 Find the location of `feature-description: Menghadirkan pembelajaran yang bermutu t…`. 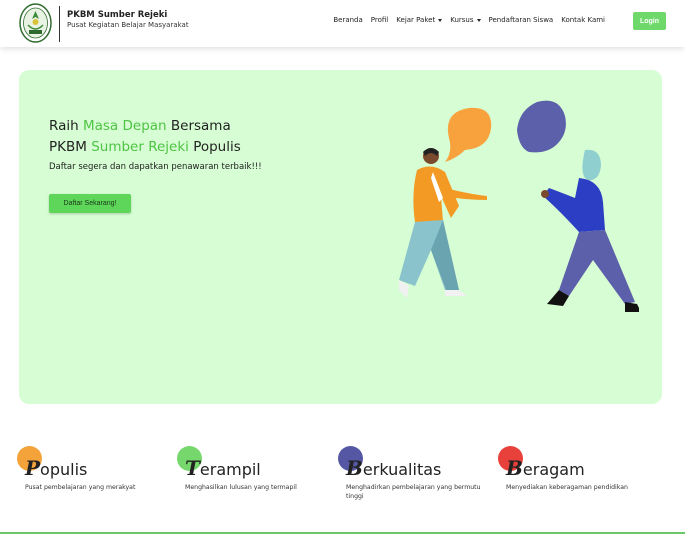

feature-description: Menghadirkan pembelajaran yang bermutu t… is located at coordinates (413, 492).